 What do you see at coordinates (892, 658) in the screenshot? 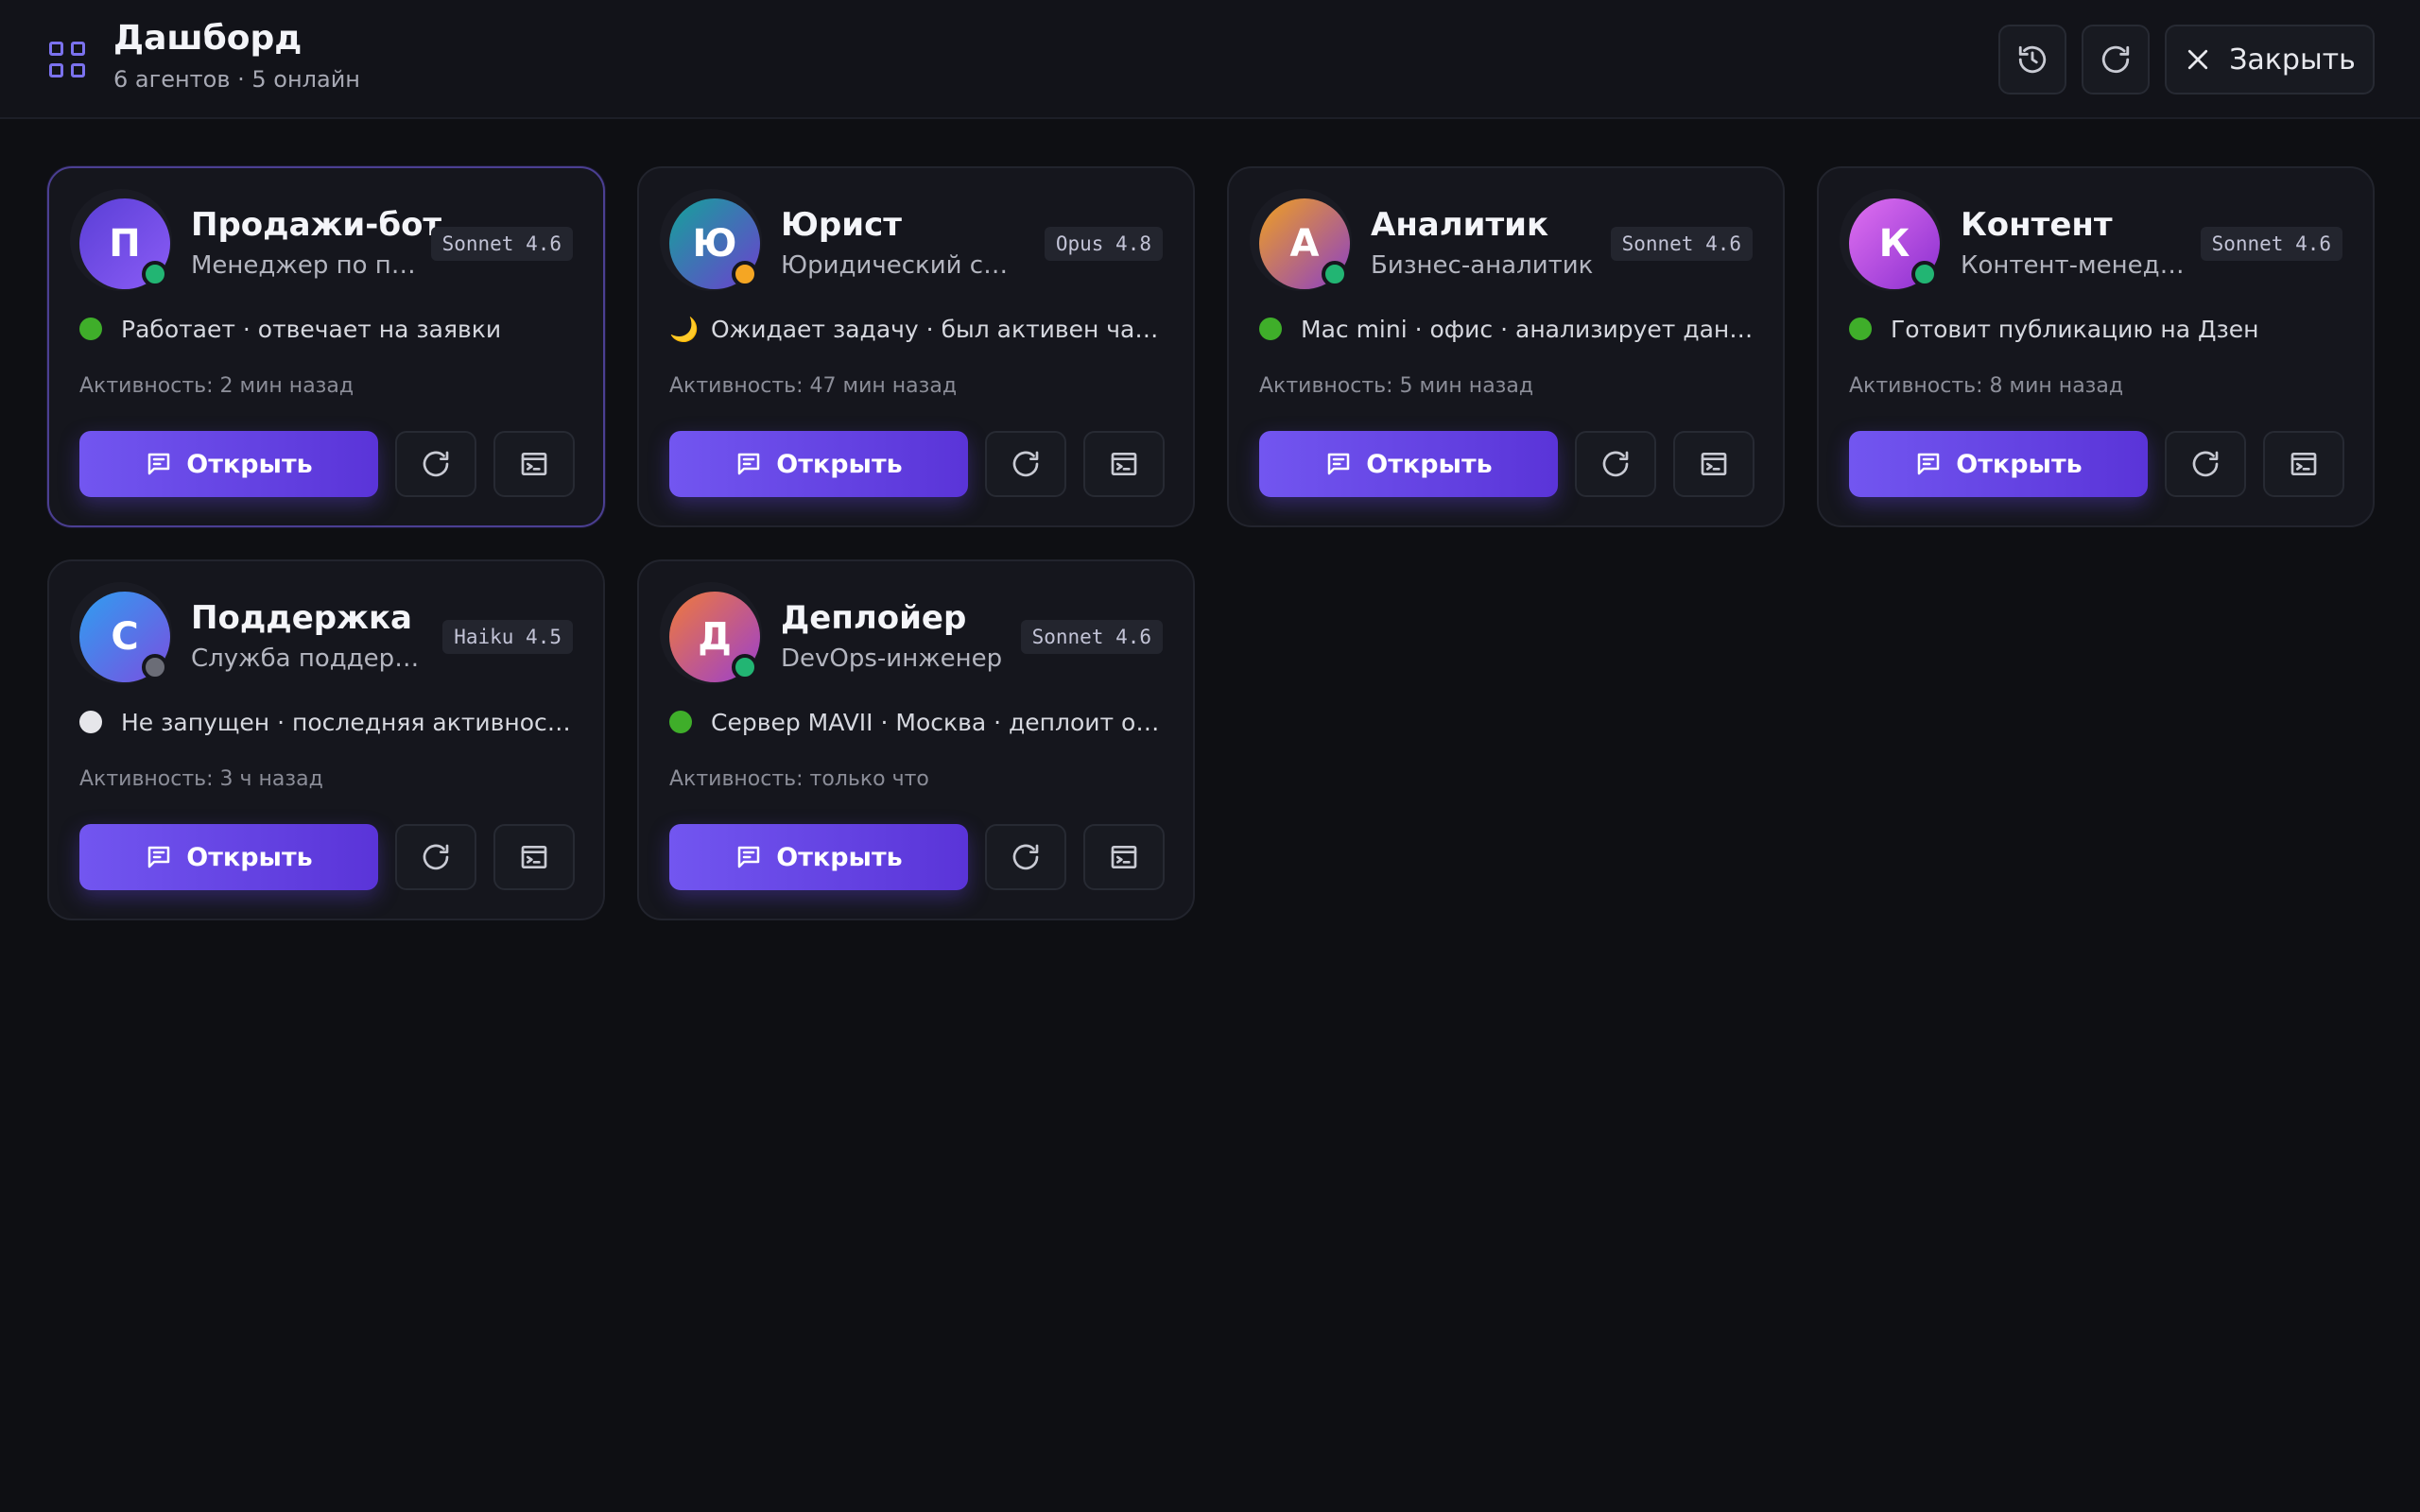
I see `agent-role: DevOps-инженер` at bounding box center [892, 658].